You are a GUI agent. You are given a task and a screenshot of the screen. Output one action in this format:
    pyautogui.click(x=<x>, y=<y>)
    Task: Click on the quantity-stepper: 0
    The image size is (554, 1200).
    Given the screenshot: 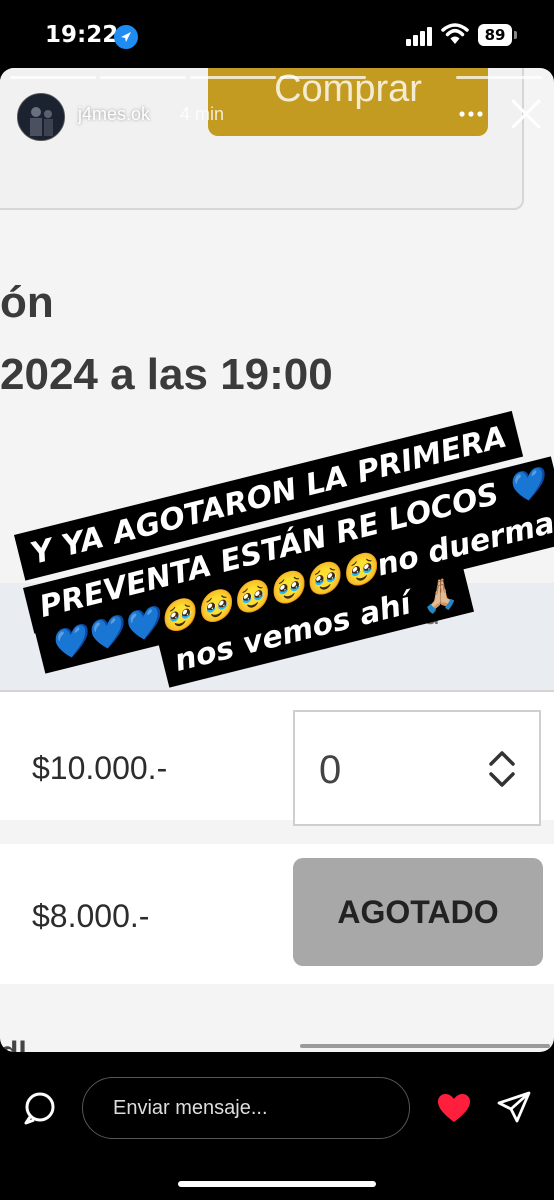 What is the action you would take?
    pyautogui.click(x=417, y=768)
    